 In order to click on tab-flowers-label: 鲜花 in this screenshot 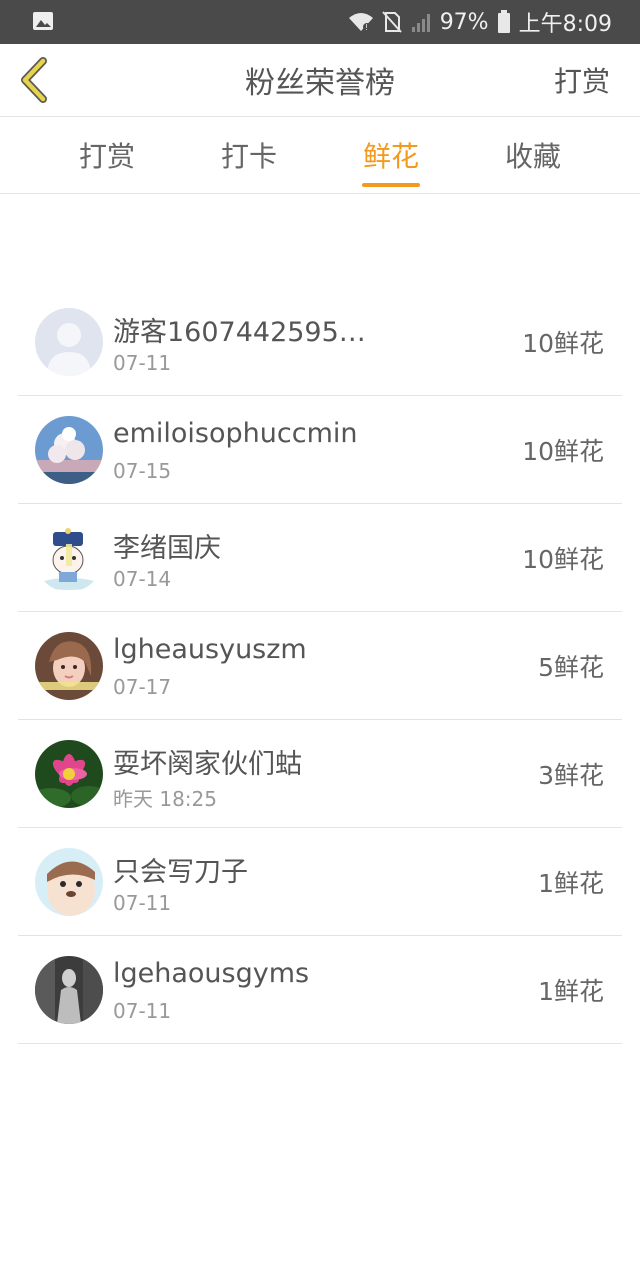, I will do `click(390, 156)`.